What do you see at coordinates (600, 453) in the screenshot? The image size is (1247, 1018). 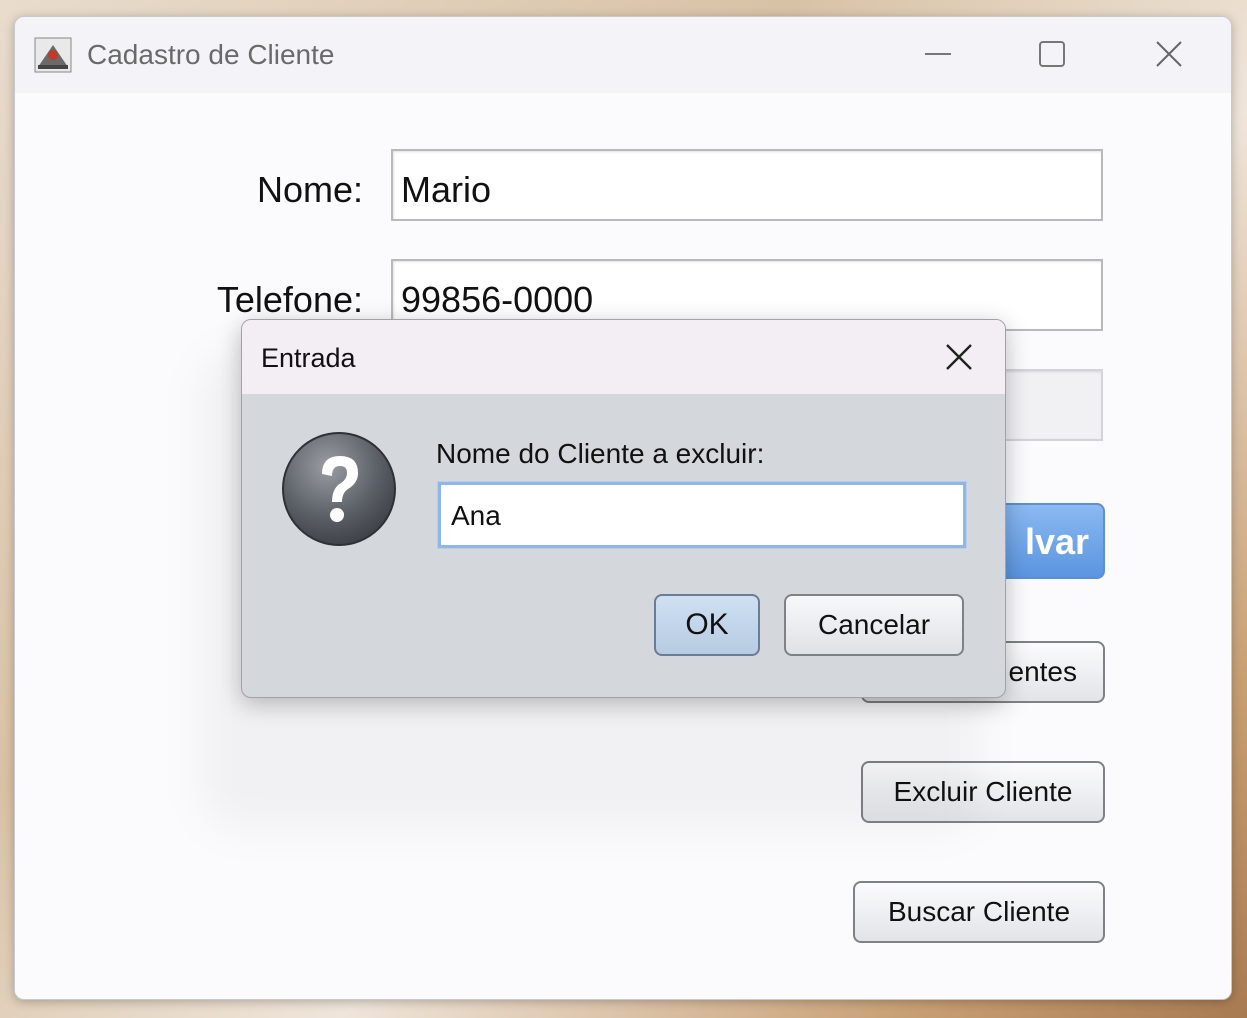 I see `dialog-prompt: Nome do Cliente a excluir:` at bounding box center [600, 453].